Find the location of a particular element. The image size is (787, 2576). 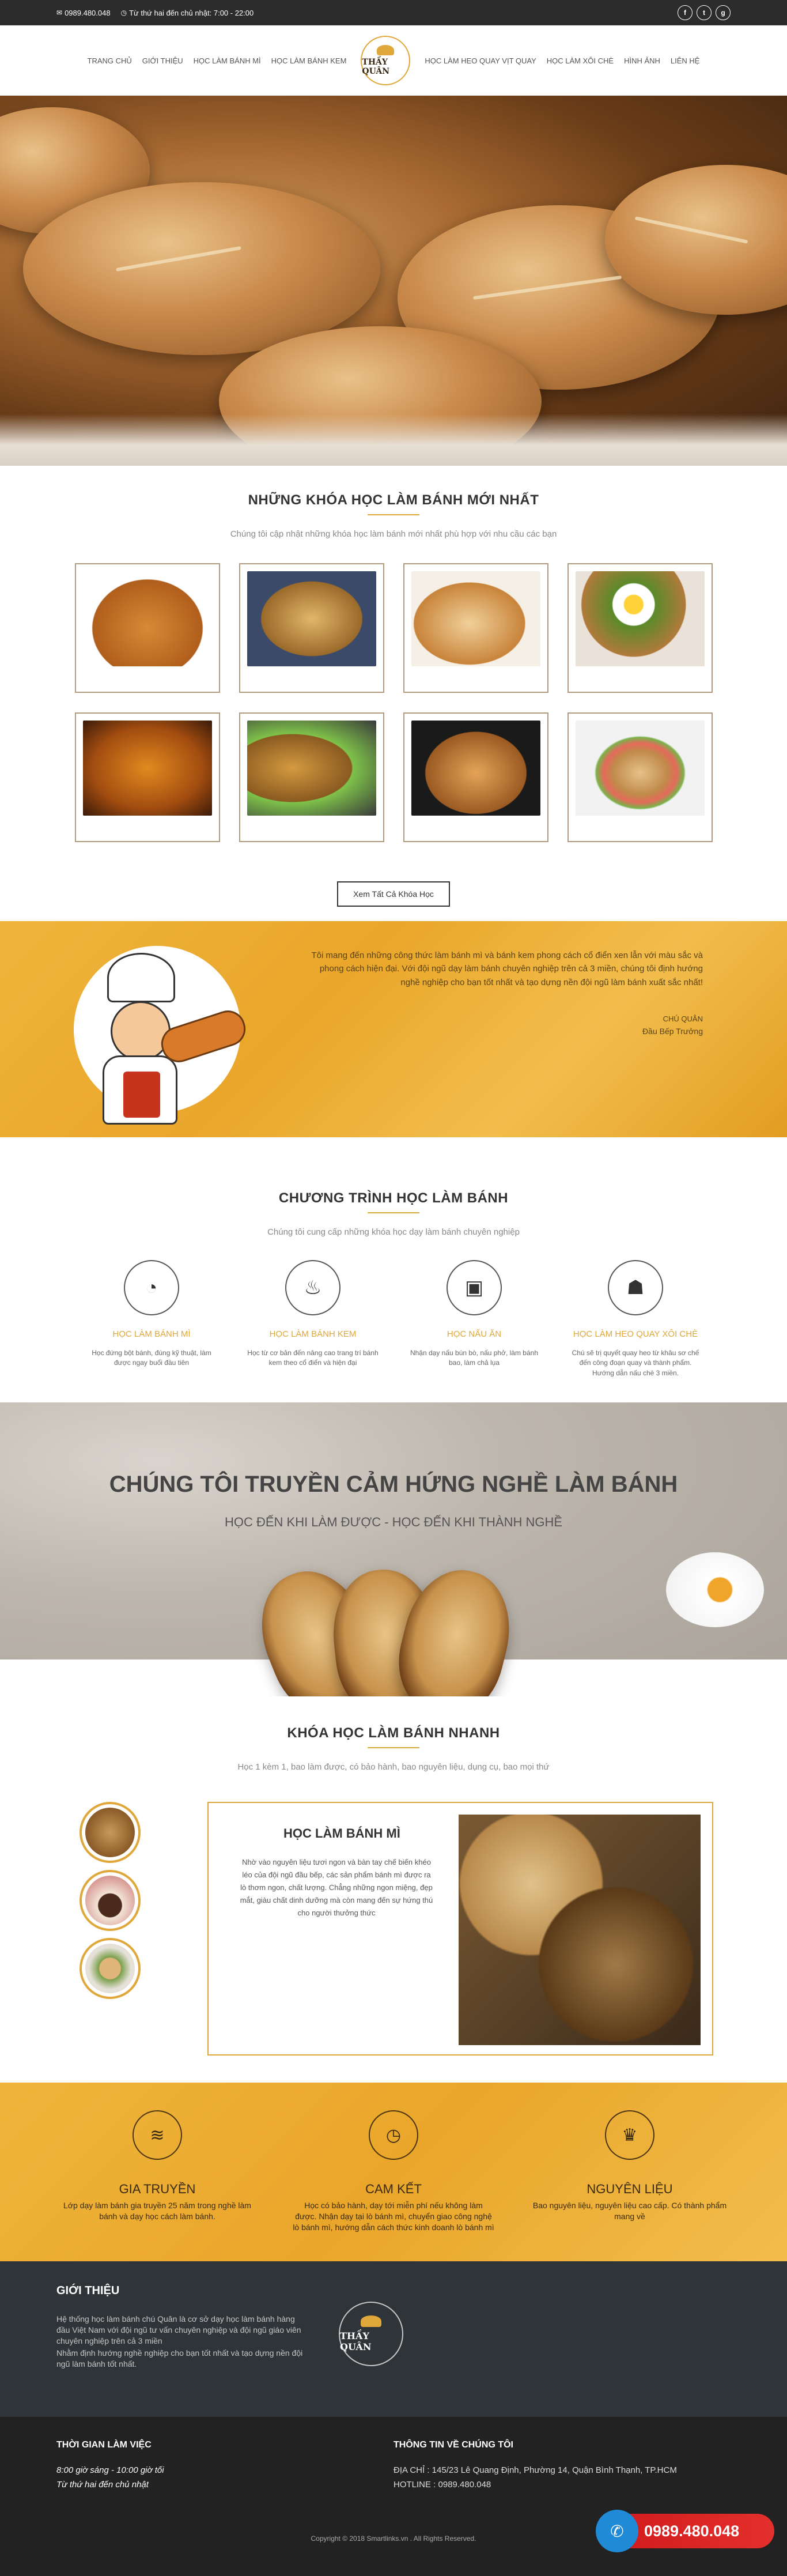

google-plus-icon: g is located at coordinates (723, 12).